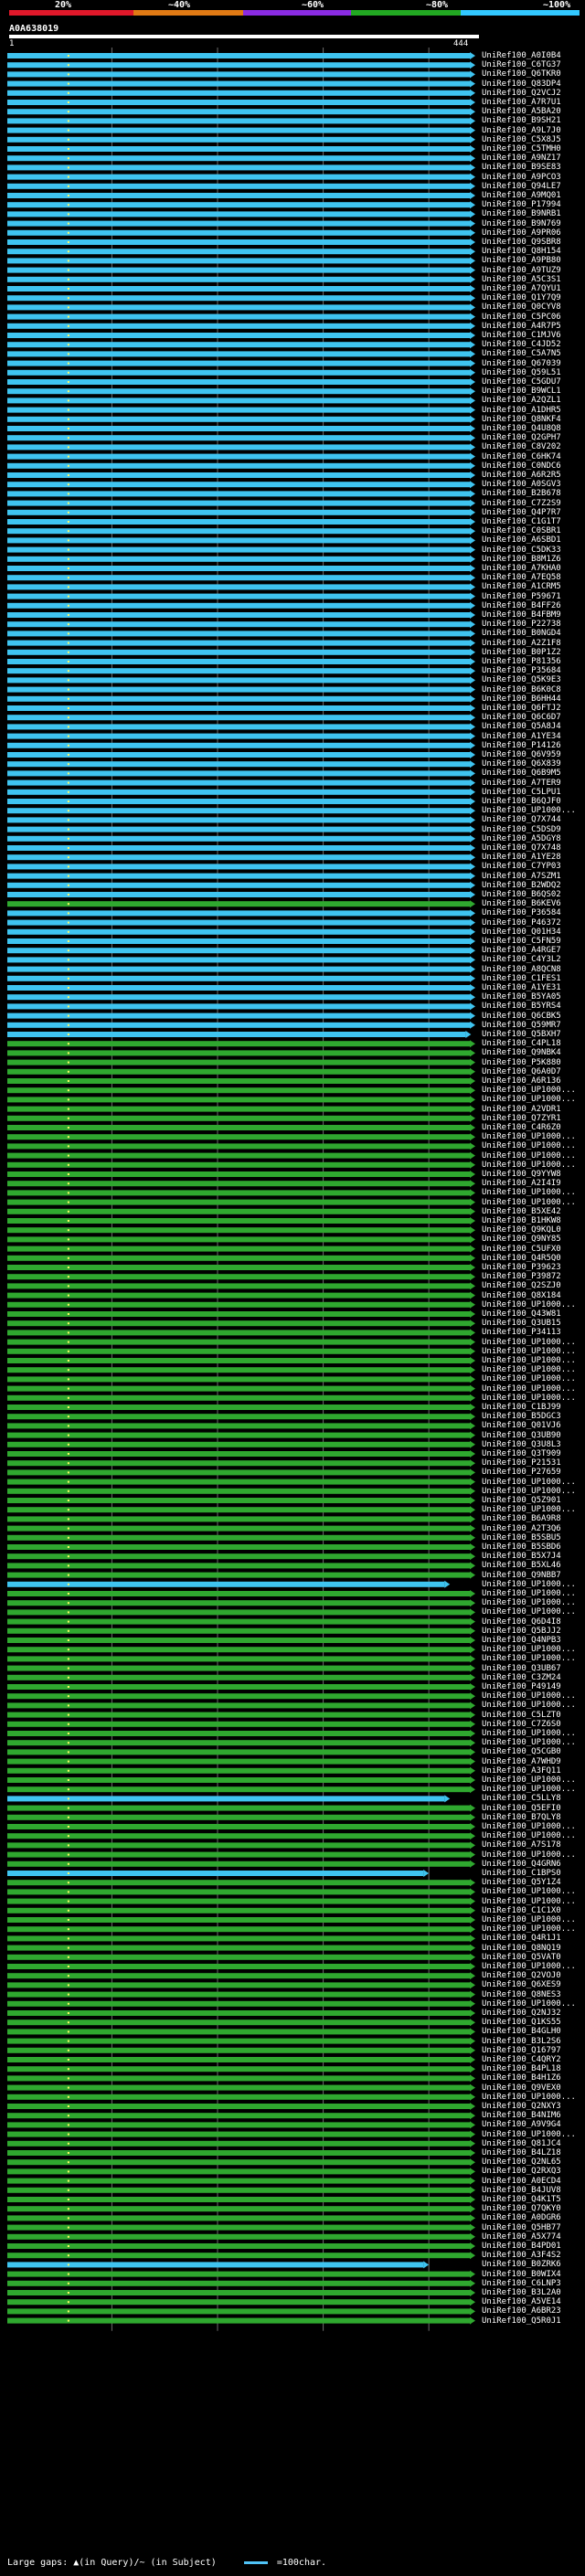  What do you see at coordinates (521, 1118) in the screenshot?
I see `hit-label: UniRef100_Q7ZYR1` at bounding box center [521, 1118].